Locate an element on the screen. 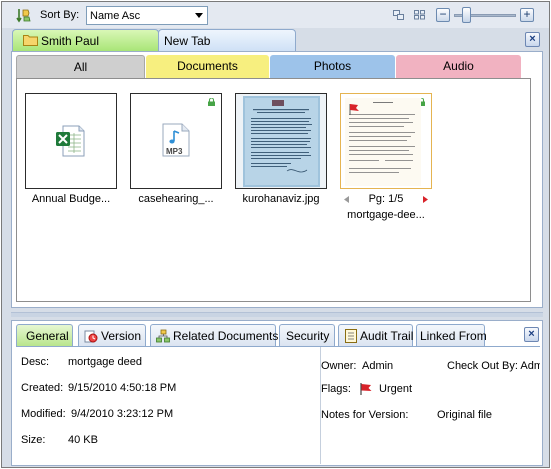  tab-label: Linked From is located at coordinates (453, 336).